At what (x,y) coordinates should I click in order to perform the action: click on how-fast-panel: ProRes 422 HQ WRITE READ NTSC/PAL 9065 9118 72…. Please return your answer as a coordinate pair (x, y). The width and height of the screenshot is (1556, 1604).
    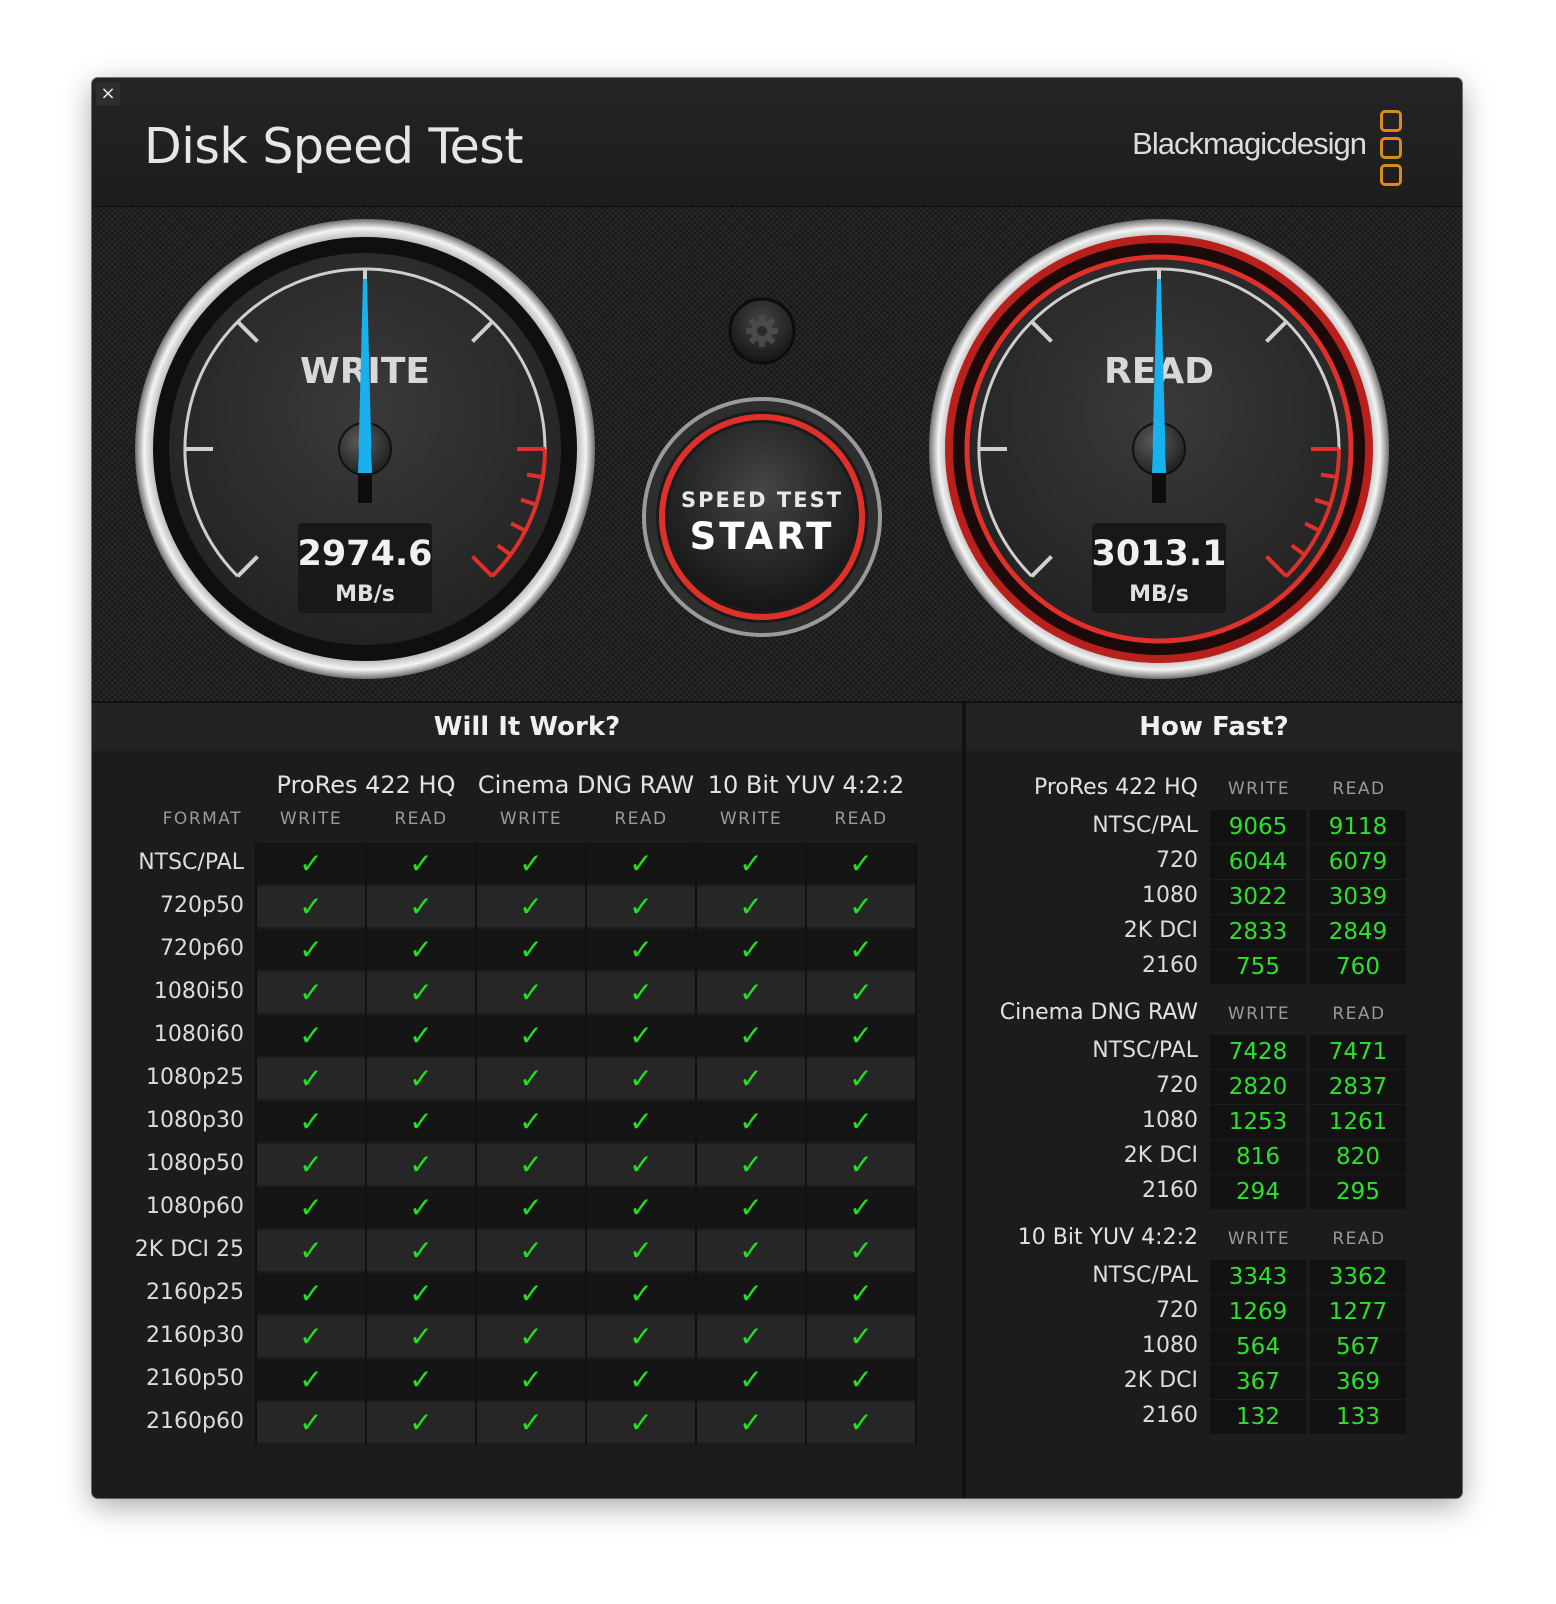
    Looking at the image, I should click on (1214, 1124).